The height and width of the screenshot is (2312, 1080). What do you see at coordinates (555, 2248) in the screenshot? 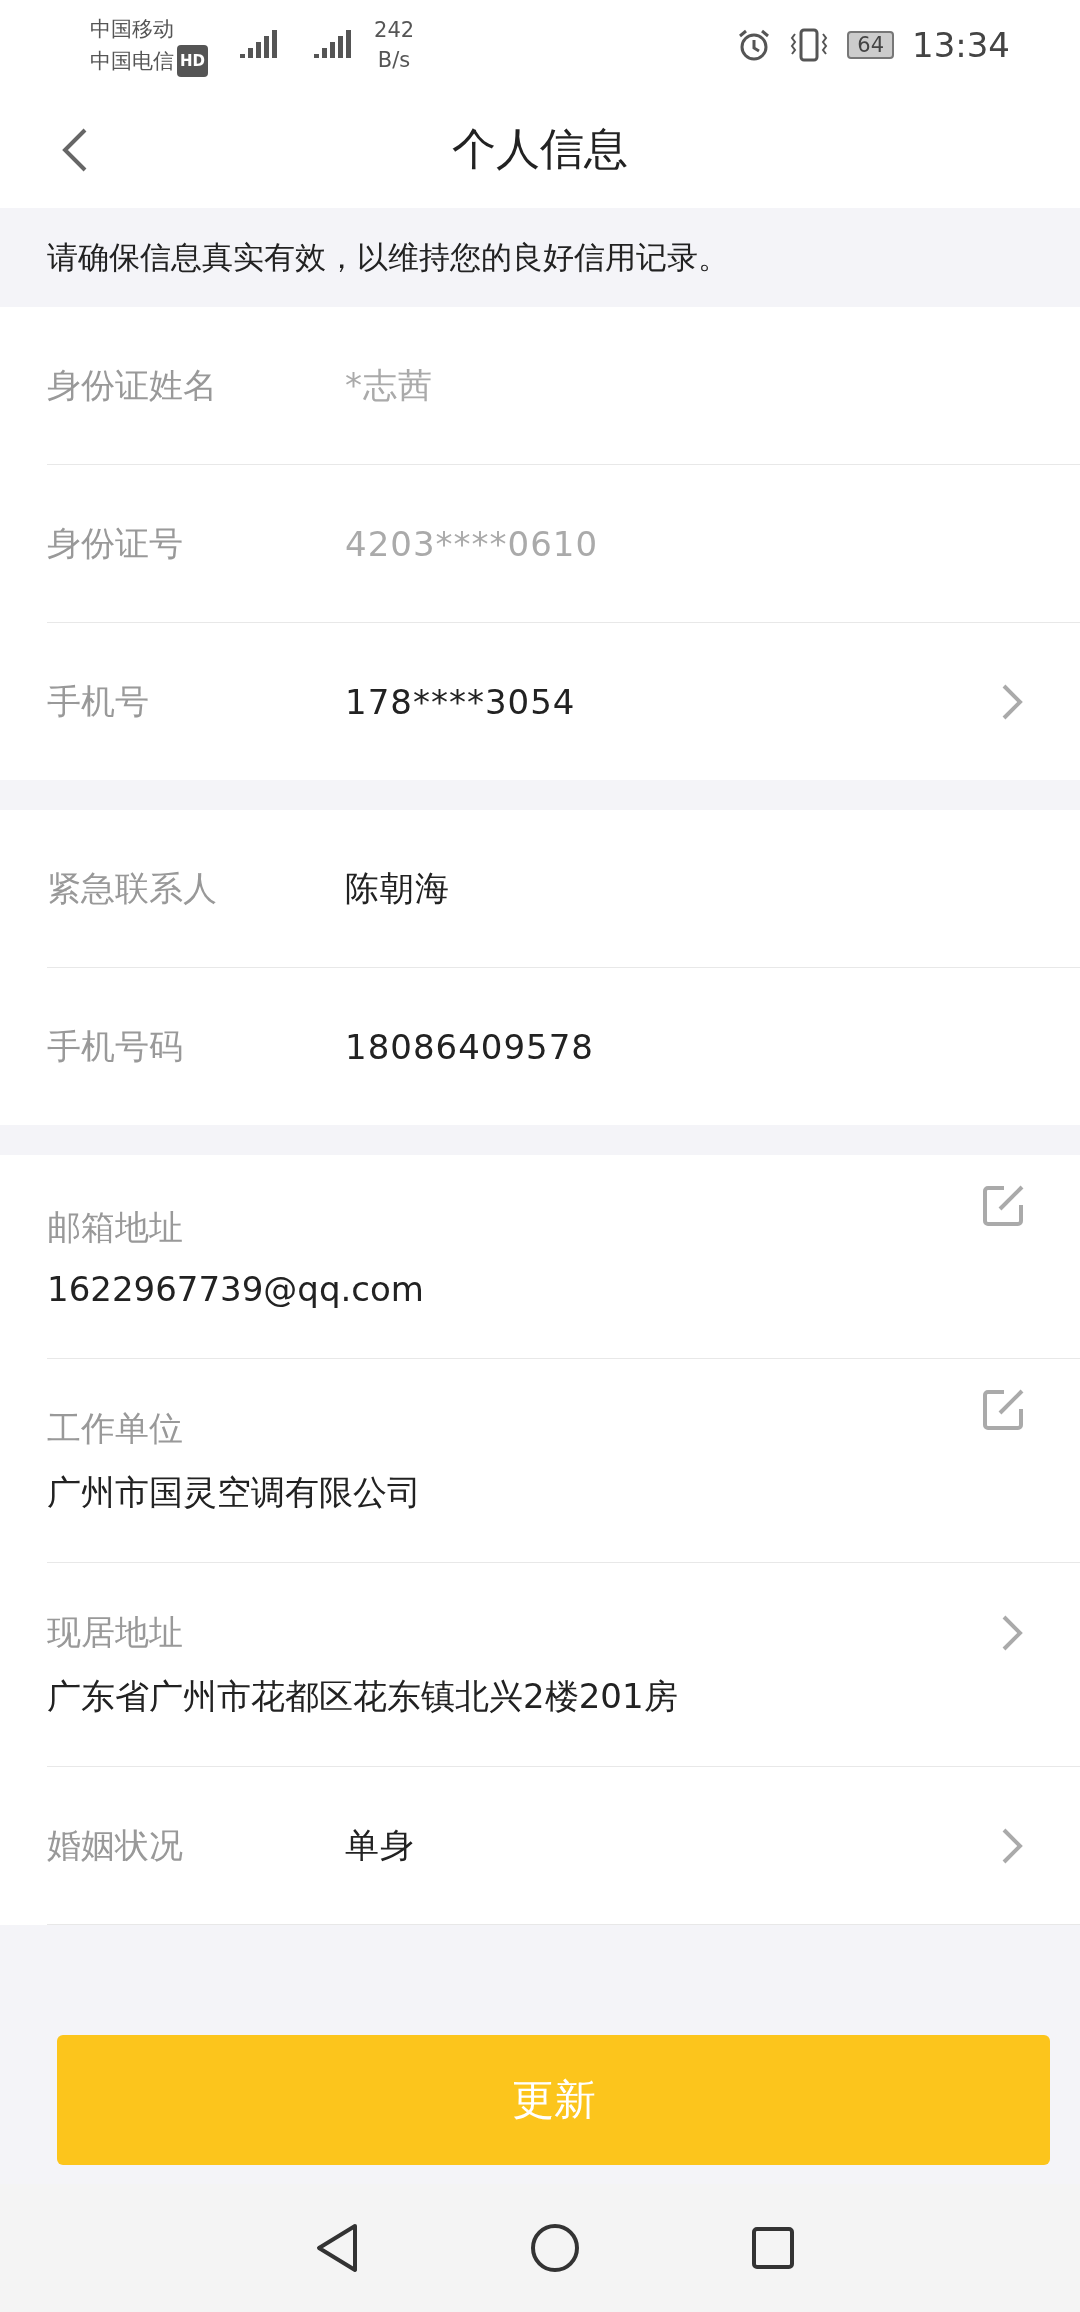
I see `home-icon` at bounding box center [555, 2248].